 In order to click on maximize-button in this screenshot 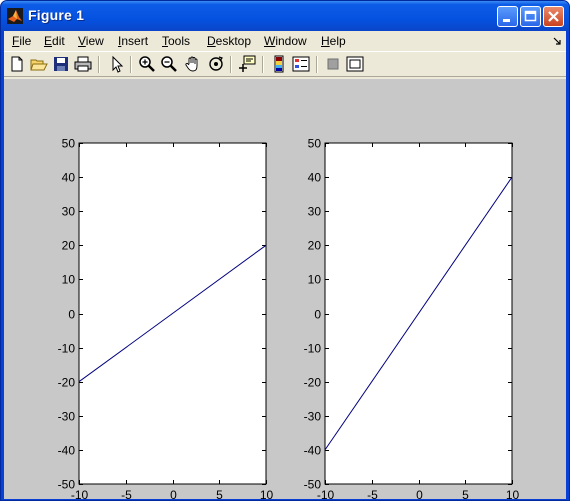, I will do `click(530, 16)`.